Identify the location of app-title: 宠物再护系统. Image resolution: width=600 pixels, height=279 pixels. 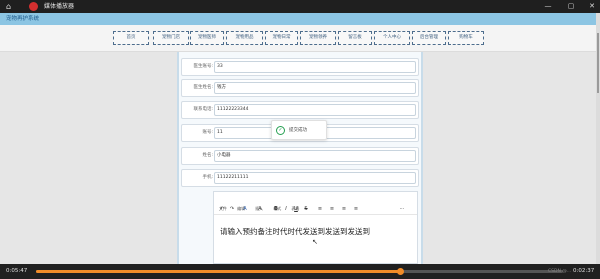
(23, 19).